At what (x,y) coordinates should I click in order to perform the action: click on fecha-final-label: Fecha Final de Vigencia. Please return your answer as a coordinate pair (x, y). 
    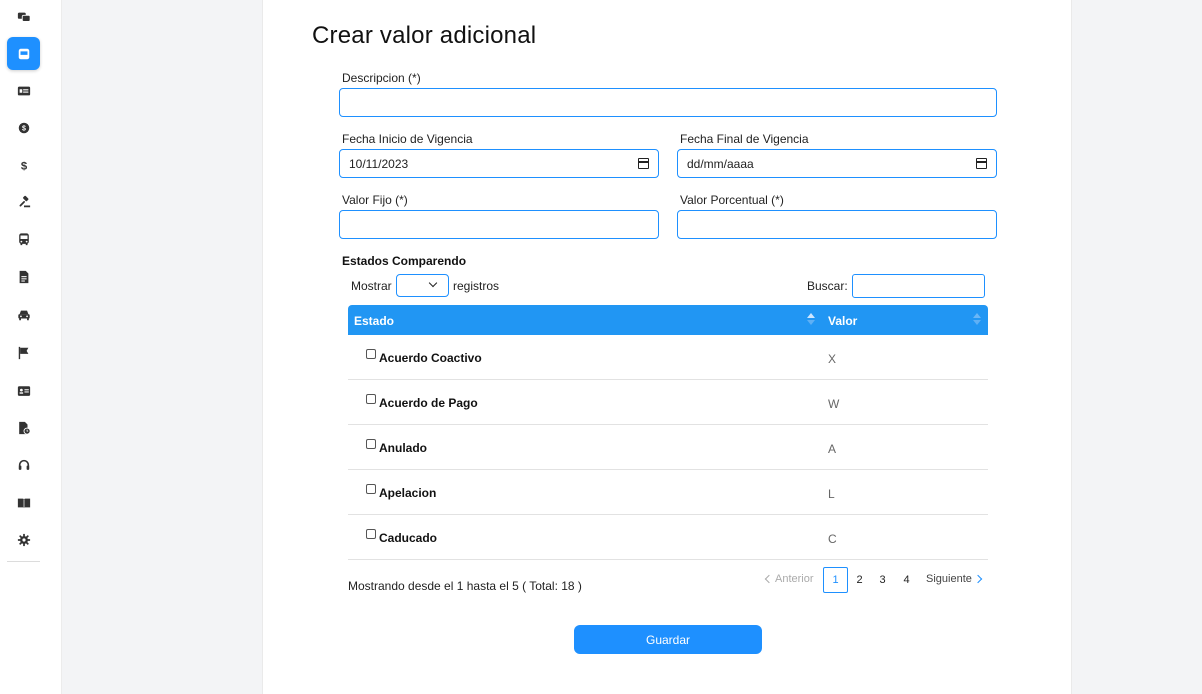
    Looking at the image, I should click on (744, 139).